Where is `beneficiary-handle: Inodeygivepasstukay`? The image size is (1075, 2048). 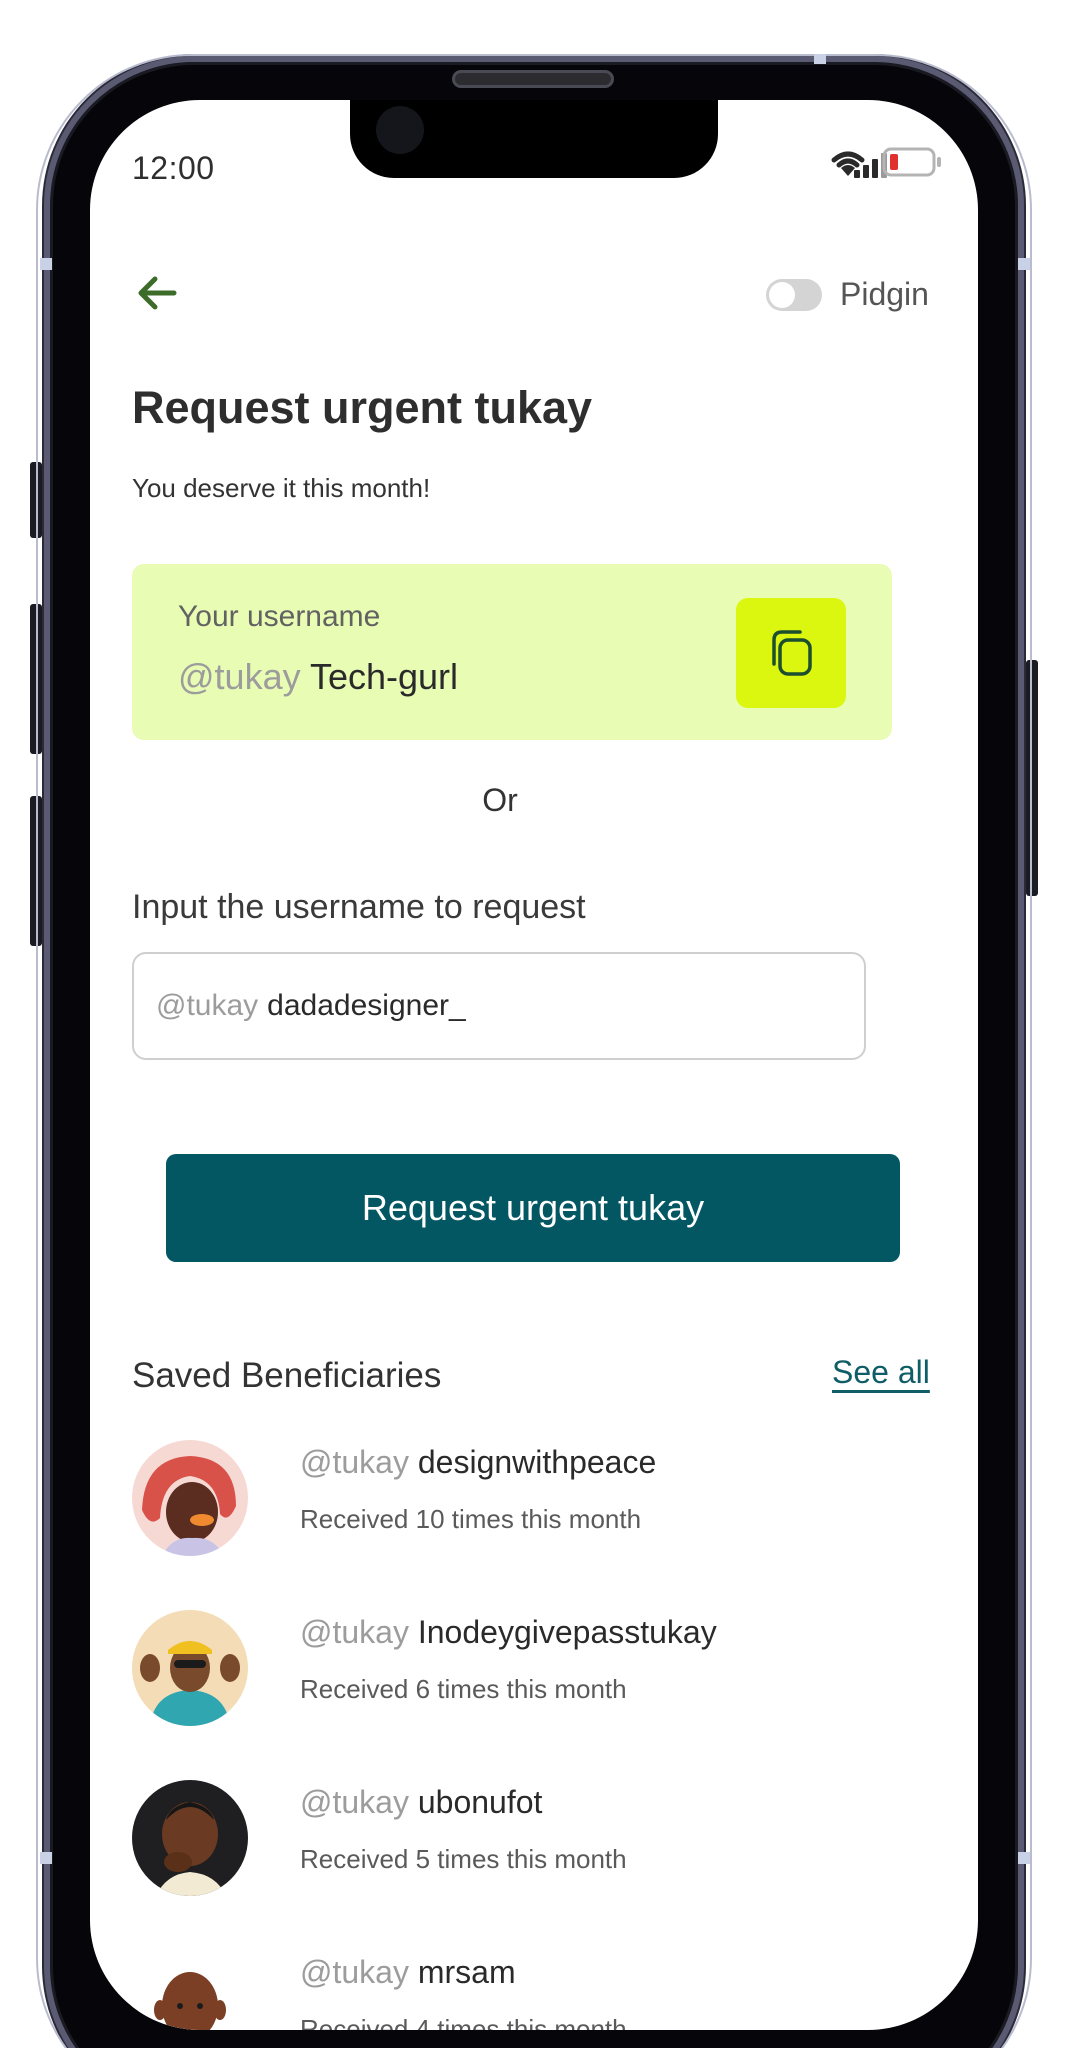 beneficiary-handle: Inodeygivepasstukay is located at coordinates (567, 1632).